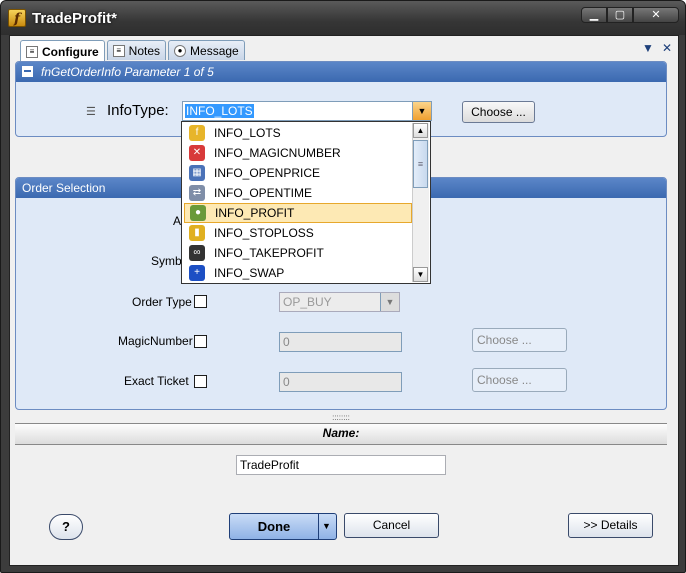  Describe the element at coordinates (27, 71) in the screenshot. I see `collapse-icon` at that location.